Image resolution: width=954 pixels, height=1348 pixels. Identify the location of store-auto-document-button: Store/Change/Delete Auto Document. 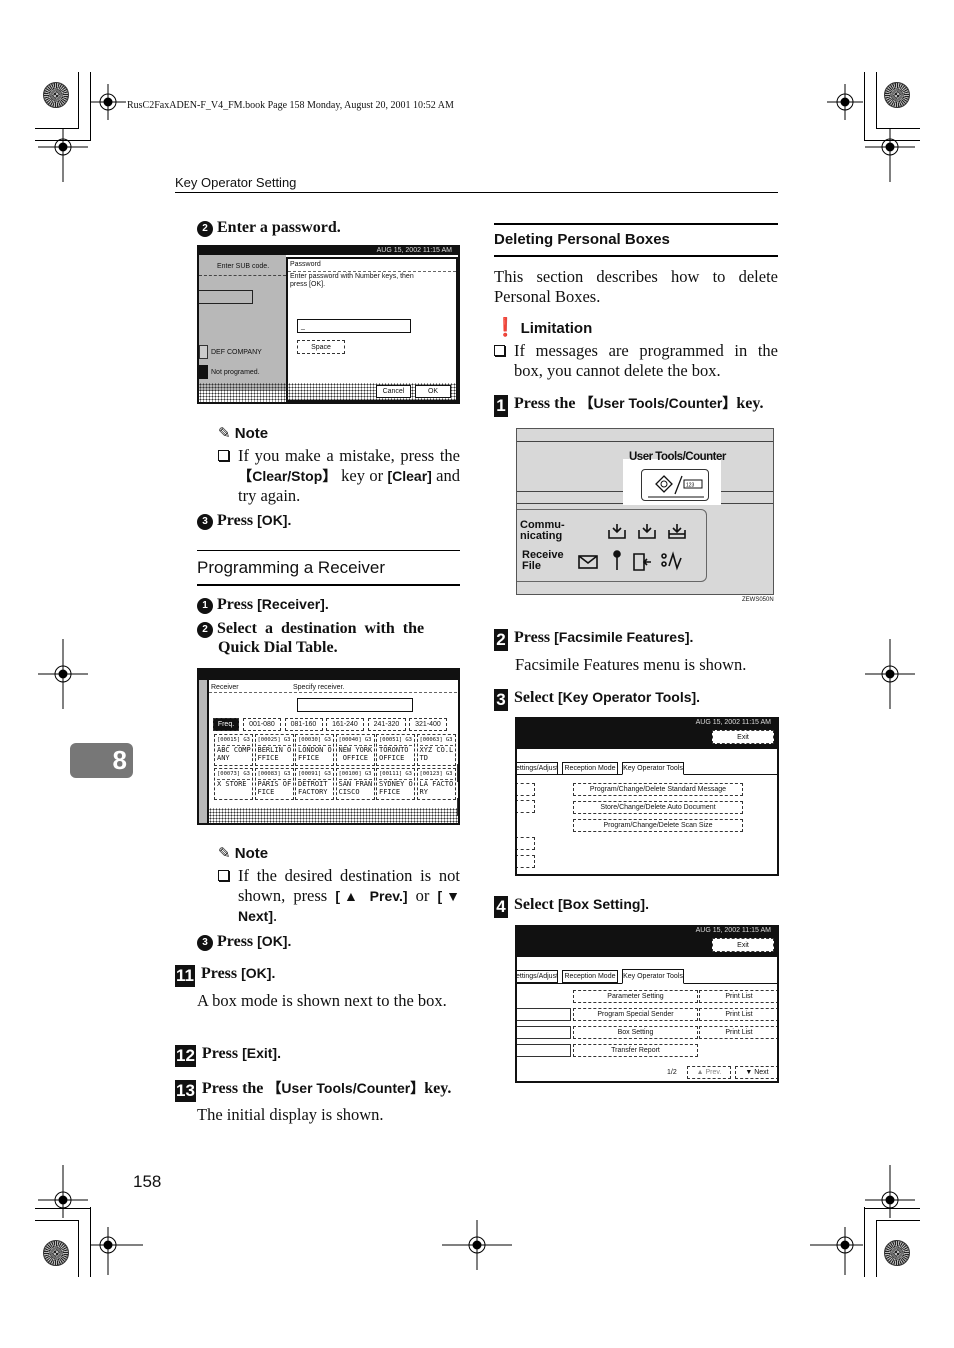
(658, 807).